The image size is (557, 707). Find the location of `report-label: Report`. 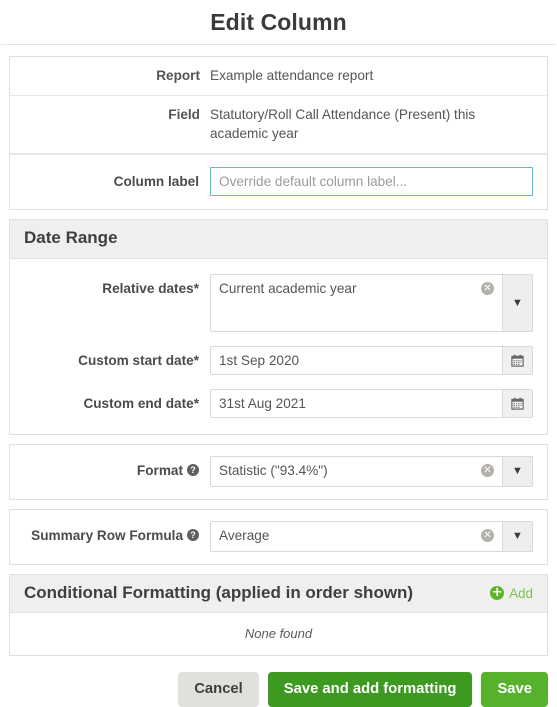

report-label: Report is located at coordinates (178, 75).